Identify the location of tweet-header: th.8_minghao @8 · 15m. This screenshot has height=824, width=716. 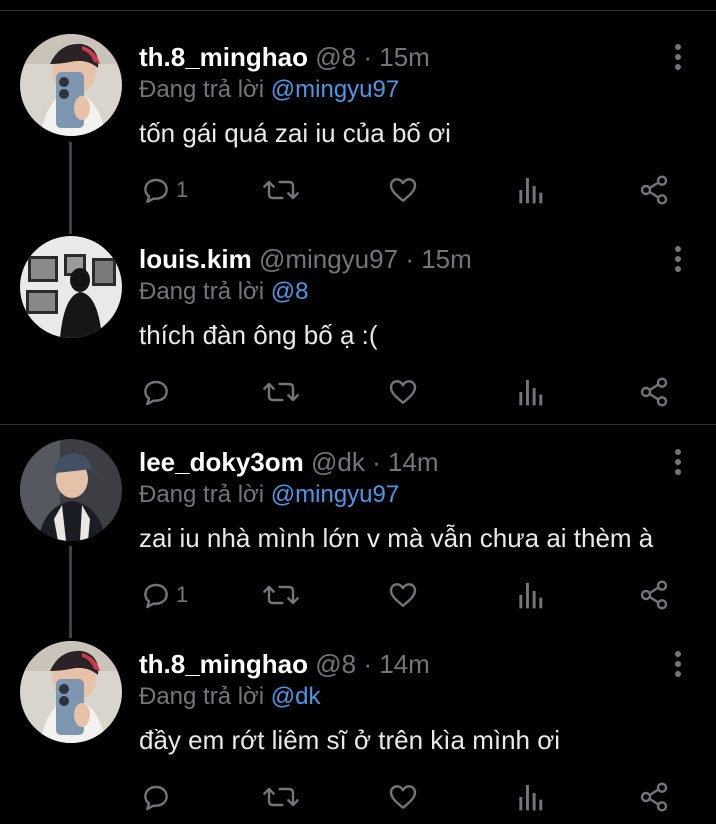
(284, 57).